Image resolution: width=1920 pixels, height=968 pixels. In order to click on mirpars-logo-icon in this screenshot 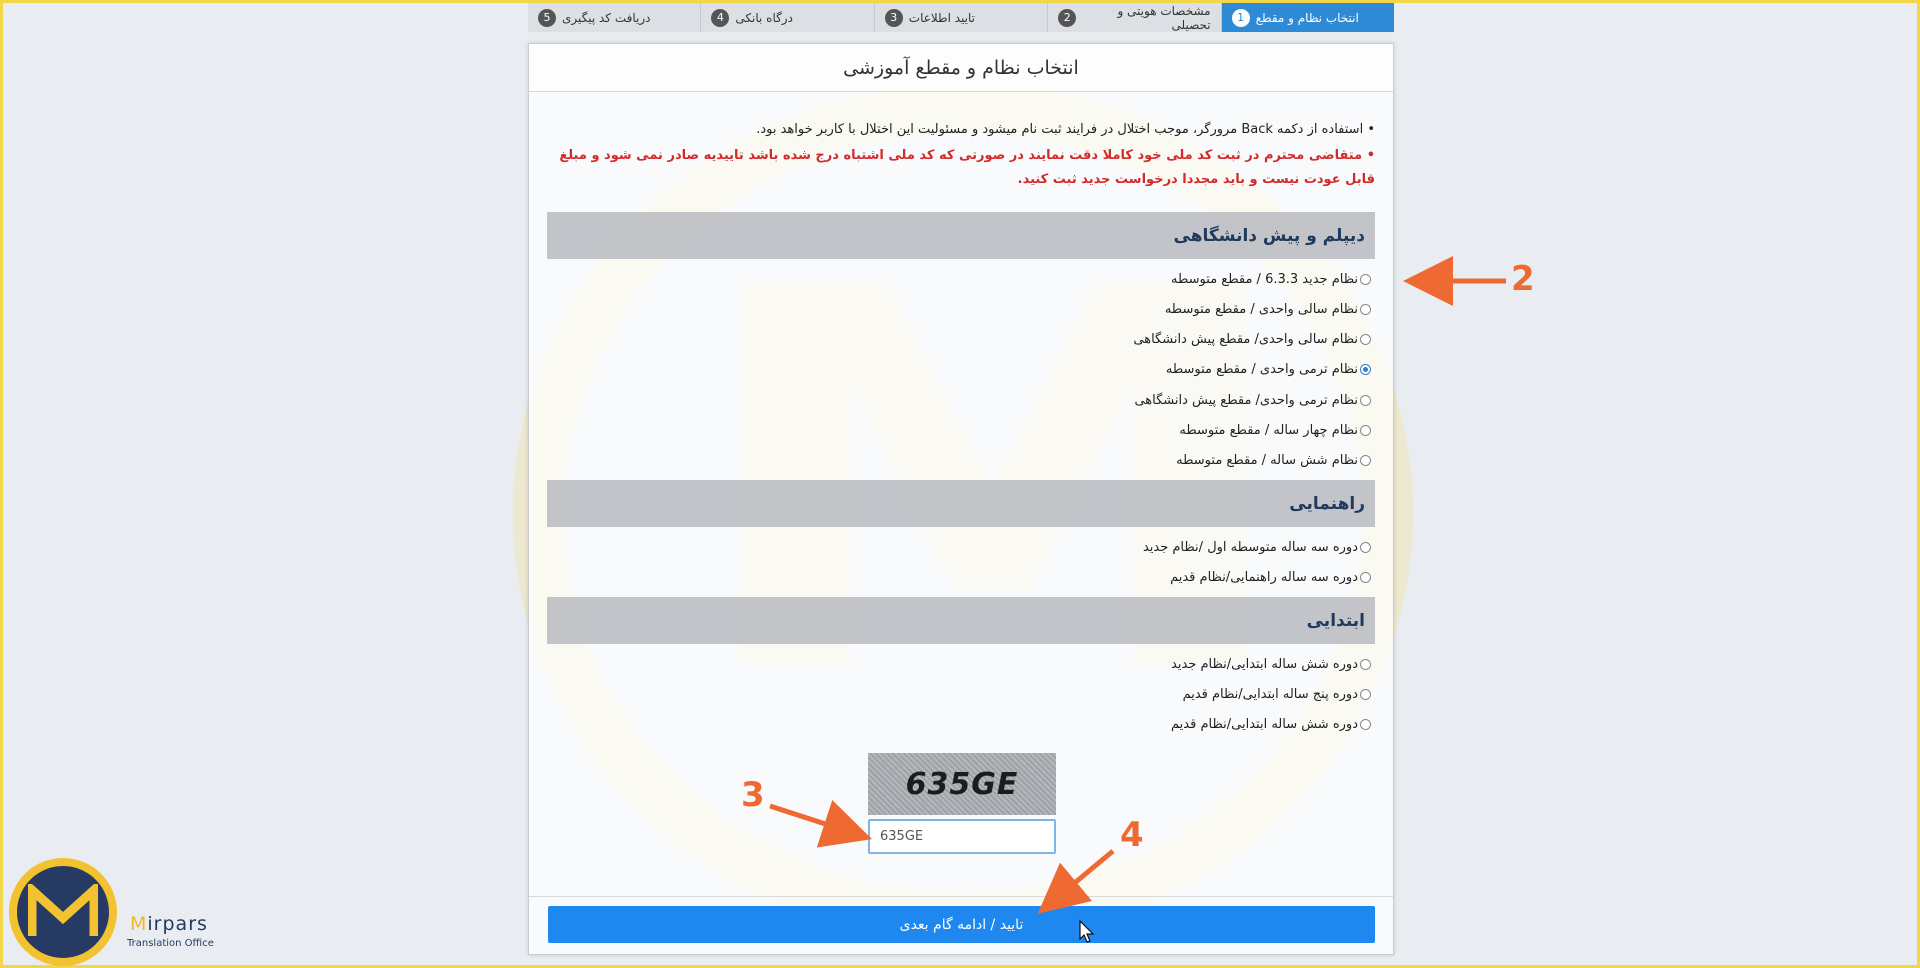, I will do `click(63, 912)`.